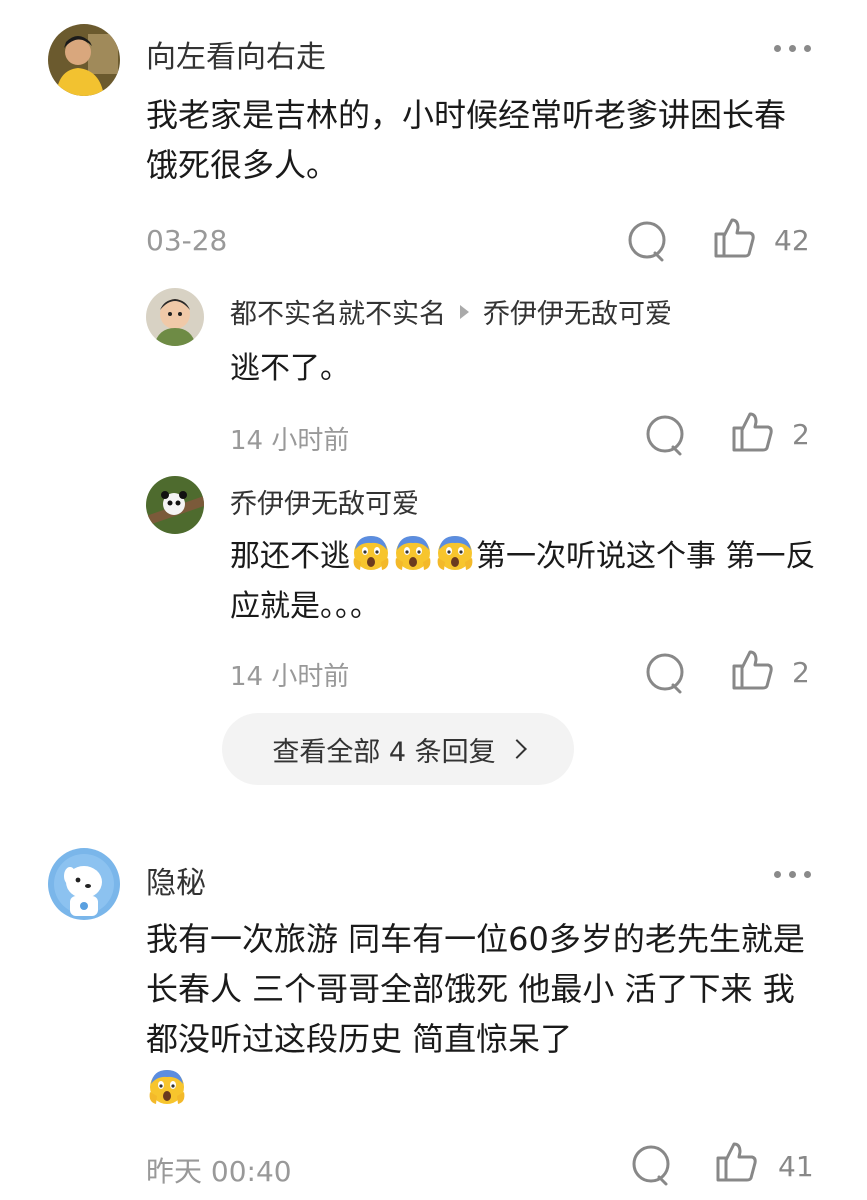 This screenshot has width=867, height=1200. I want to click on reply-arrow-icon, so click(464, 312).